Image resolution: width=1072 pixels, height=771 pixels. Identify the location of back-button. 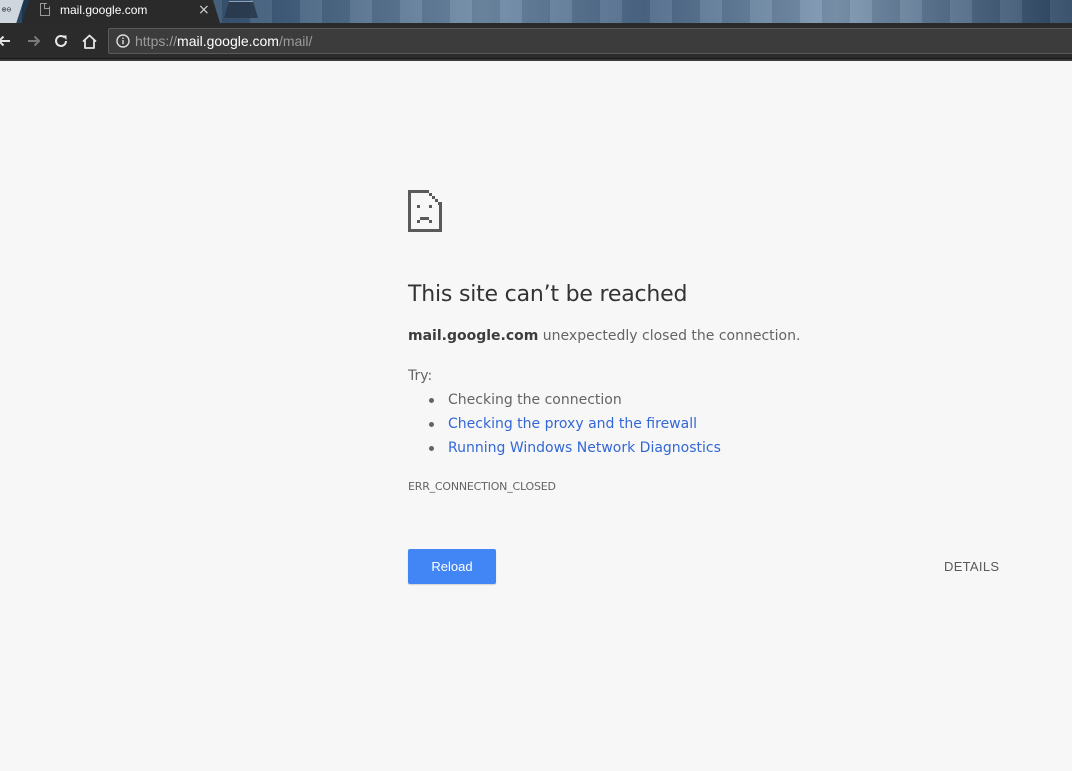
(7, 41).